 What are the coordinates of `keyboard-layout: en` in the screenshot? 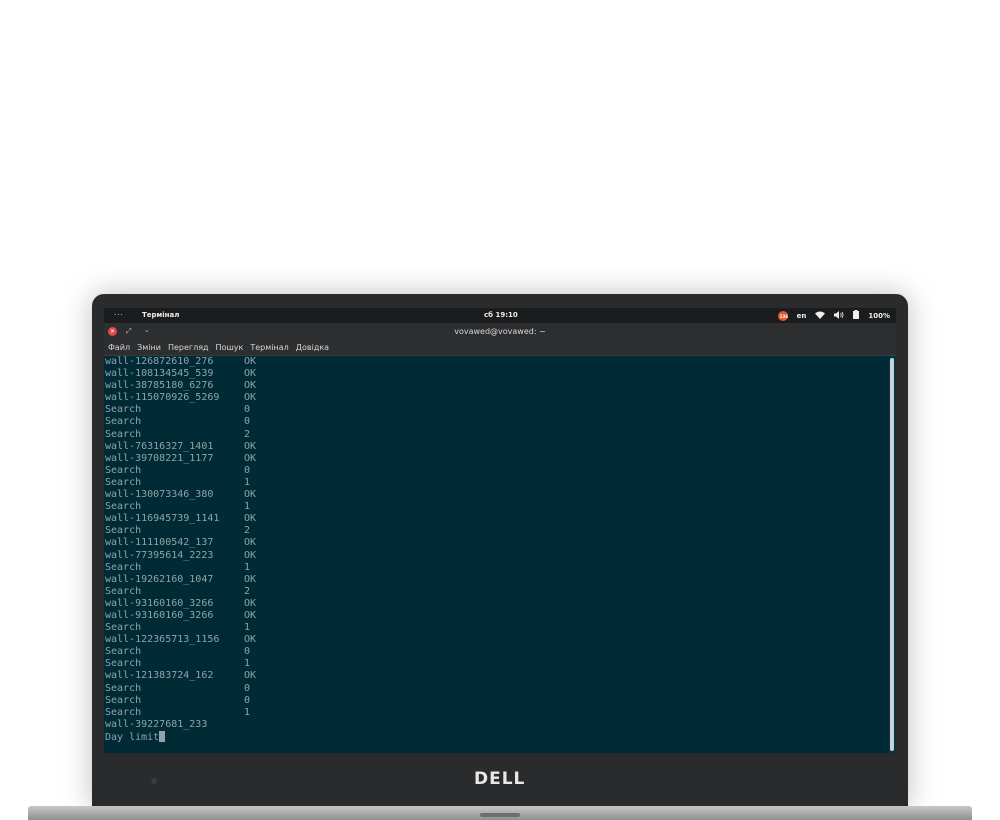 It's located at (802, 316).